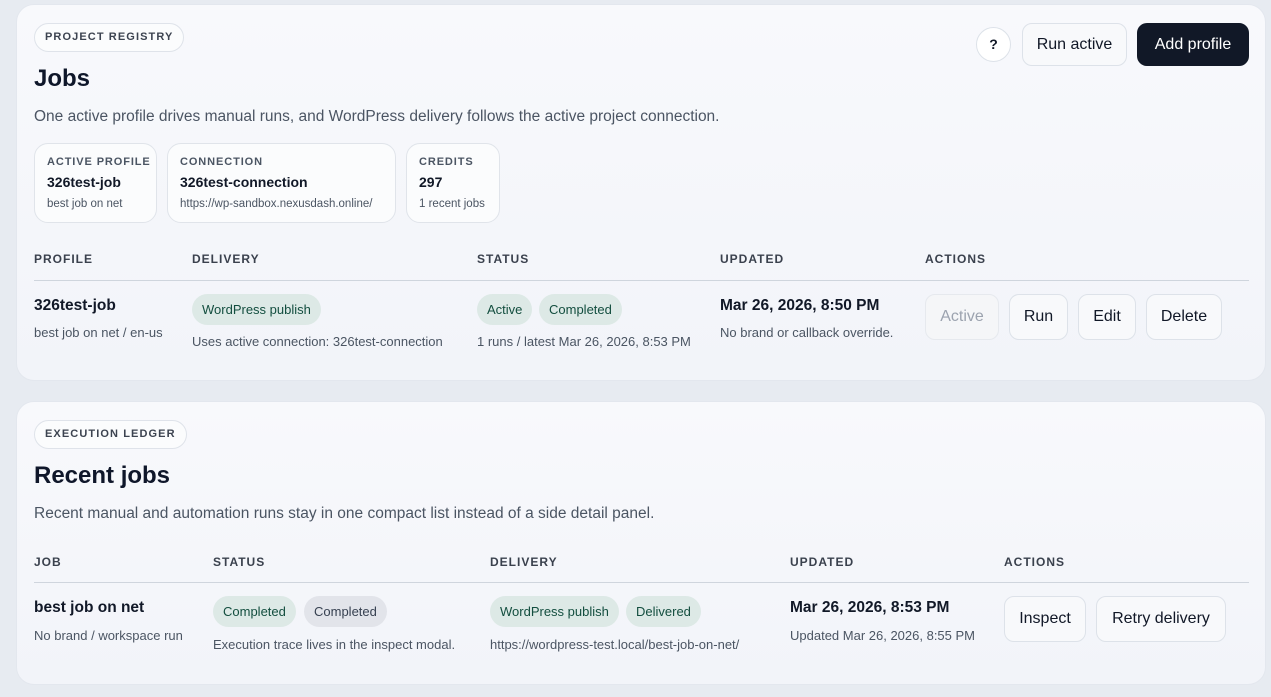 This screenshot has height=697, width=1271. Describe the element at coordinates (1074, 44) in the screenshot. I see `run-active-button: Run active` at that location.